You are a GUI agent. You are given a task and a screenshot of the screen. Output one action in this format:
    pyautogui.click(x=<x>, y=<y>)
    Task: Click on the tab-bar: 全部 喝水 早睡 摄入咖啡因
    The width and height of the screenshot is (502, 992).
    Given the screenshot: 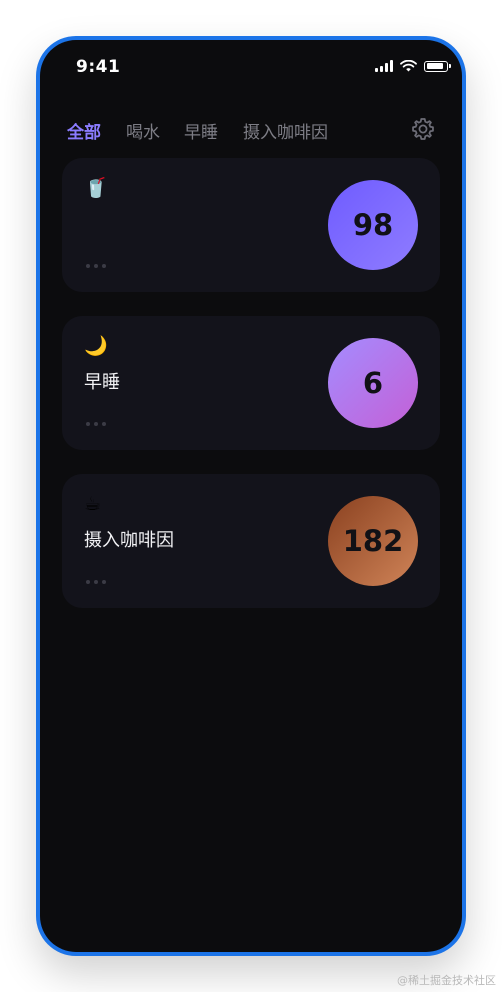 What is the action you would take?
    pyautogui.click(x=251, y=130)
    